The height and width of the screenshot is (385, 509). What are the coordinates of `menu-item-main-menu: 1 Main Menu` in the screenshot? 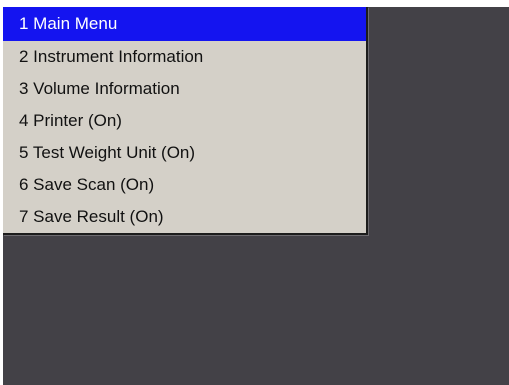 It's located at (184, 24).